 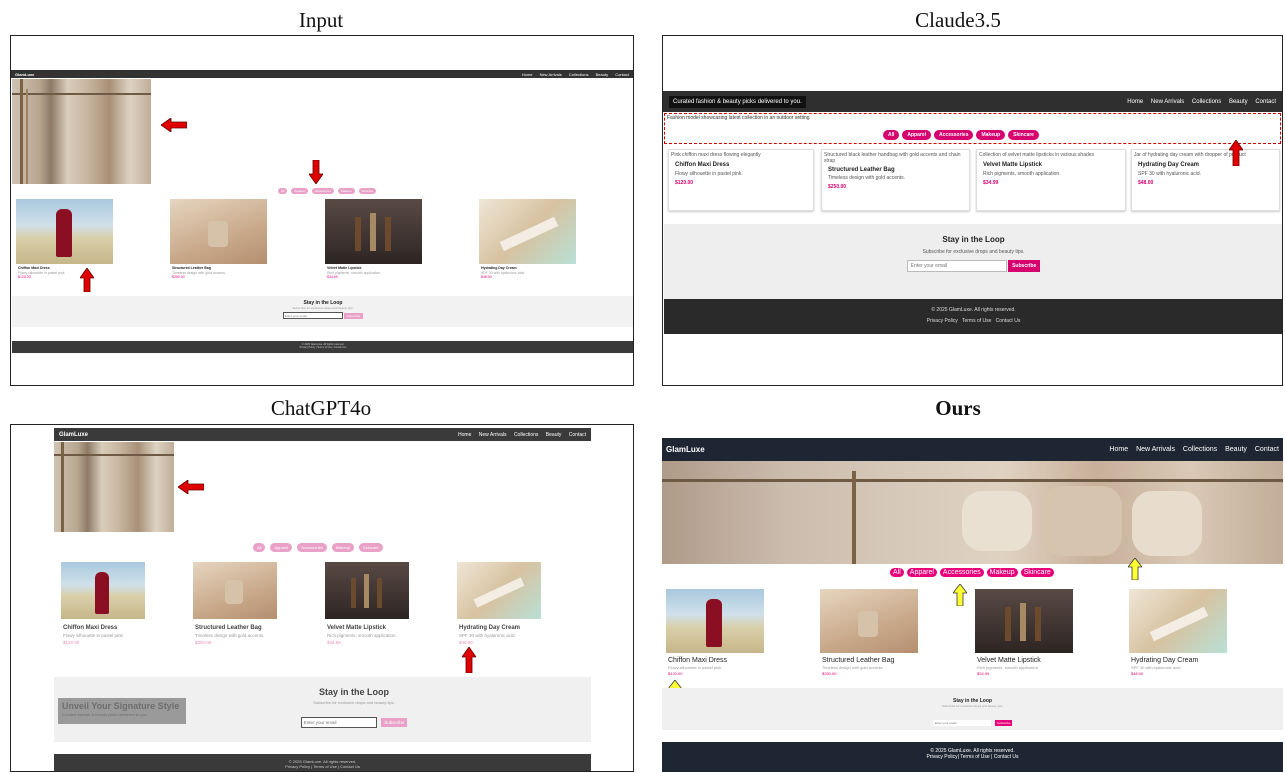 I want to click on product-desc: Rich pigments, smooth application., so click(x=1008, y=667).